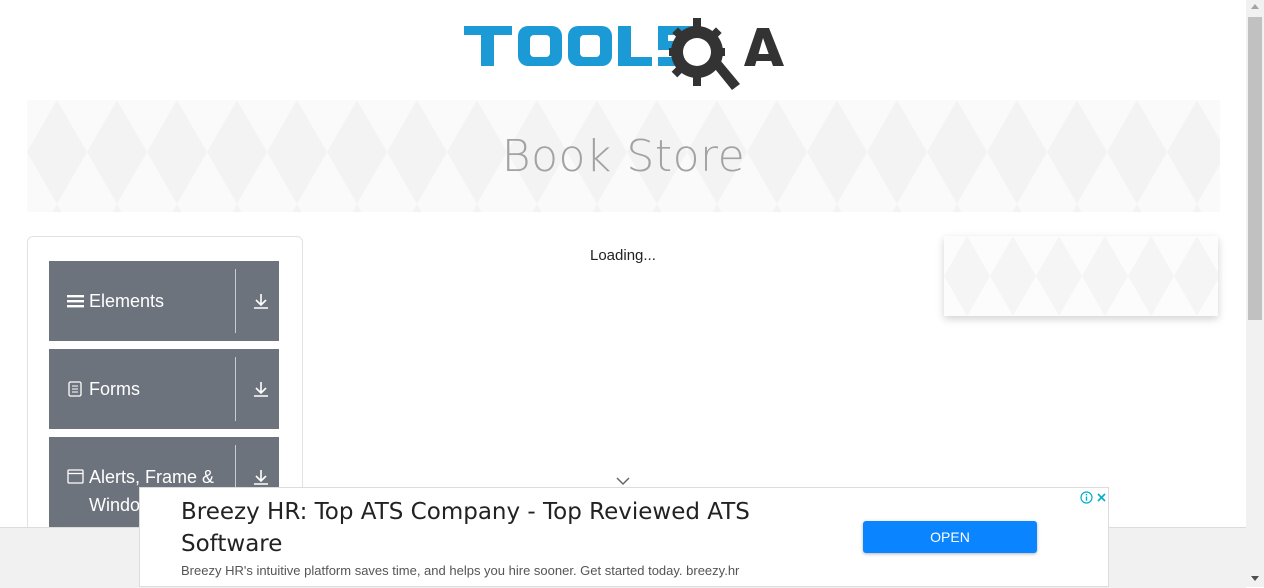 The width and height of the screenshot is (1264, 588). Describe the element at coordinates (623, 479) in the screenshot. I see `chevron-down-icon` at that location.